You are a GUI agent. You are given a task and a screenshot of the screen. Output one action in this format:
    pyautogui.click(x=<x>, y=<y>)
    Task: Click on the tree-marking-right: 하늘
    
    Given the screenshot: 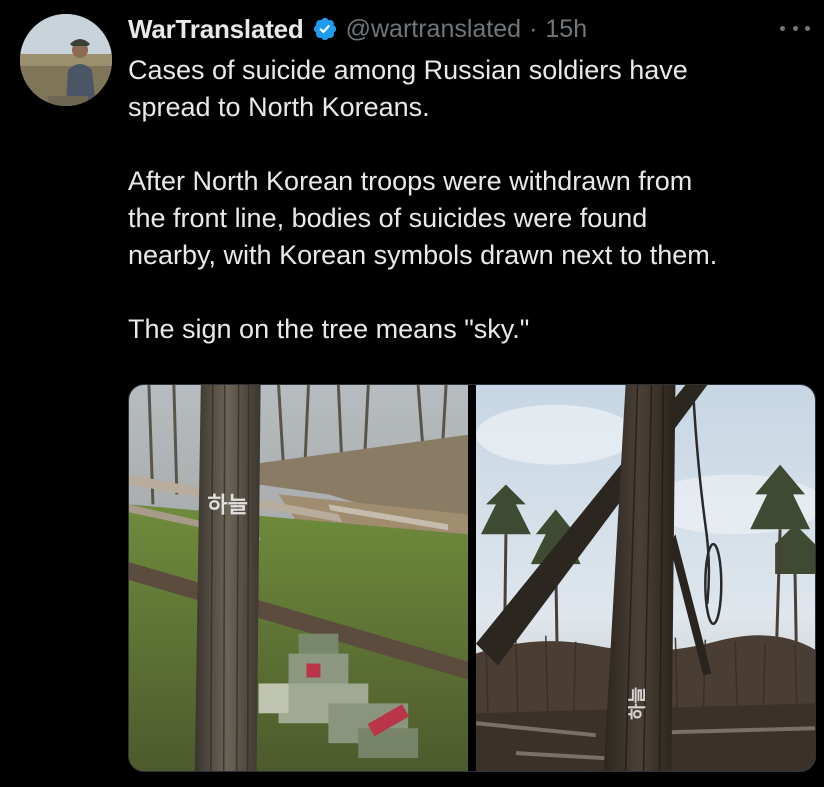 What is the action you would take?
    pyautogui.click(x=637, y=703)
    